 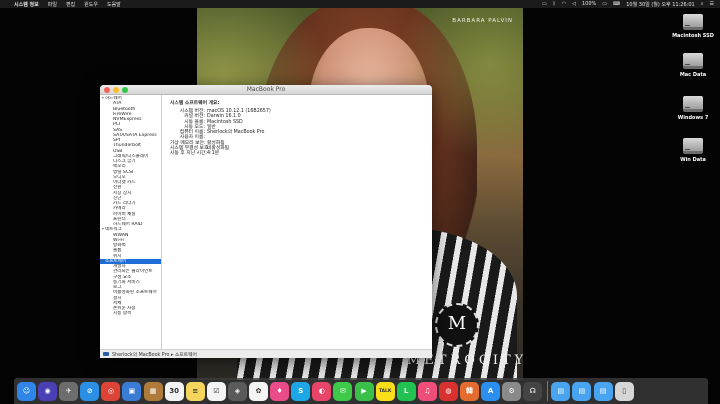 I want to click on wallpaper-caption: BARBARA PALVIN, so click(x=482, y=21).